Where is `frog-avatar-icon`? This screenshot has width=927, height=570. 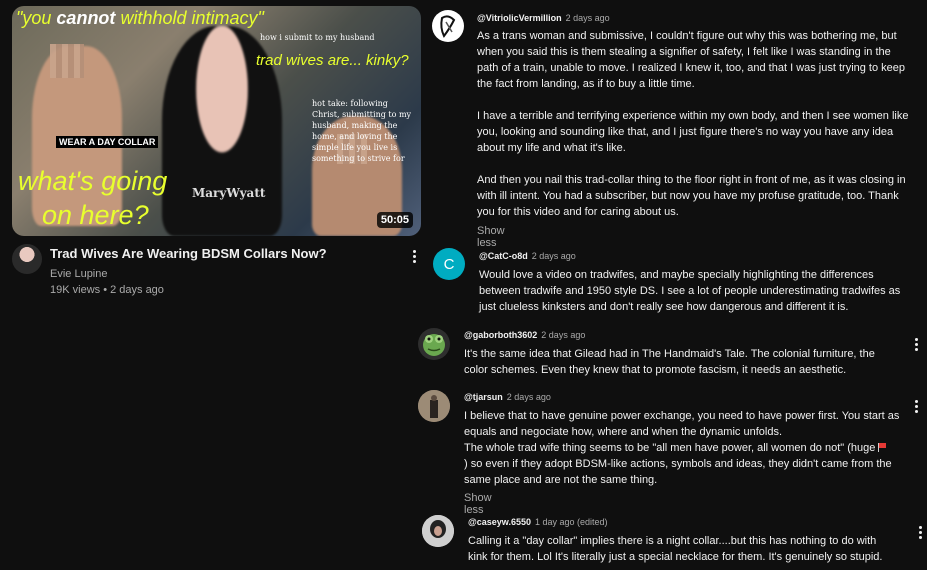
frog-avatar-icon is located at coordinates (434, 345).